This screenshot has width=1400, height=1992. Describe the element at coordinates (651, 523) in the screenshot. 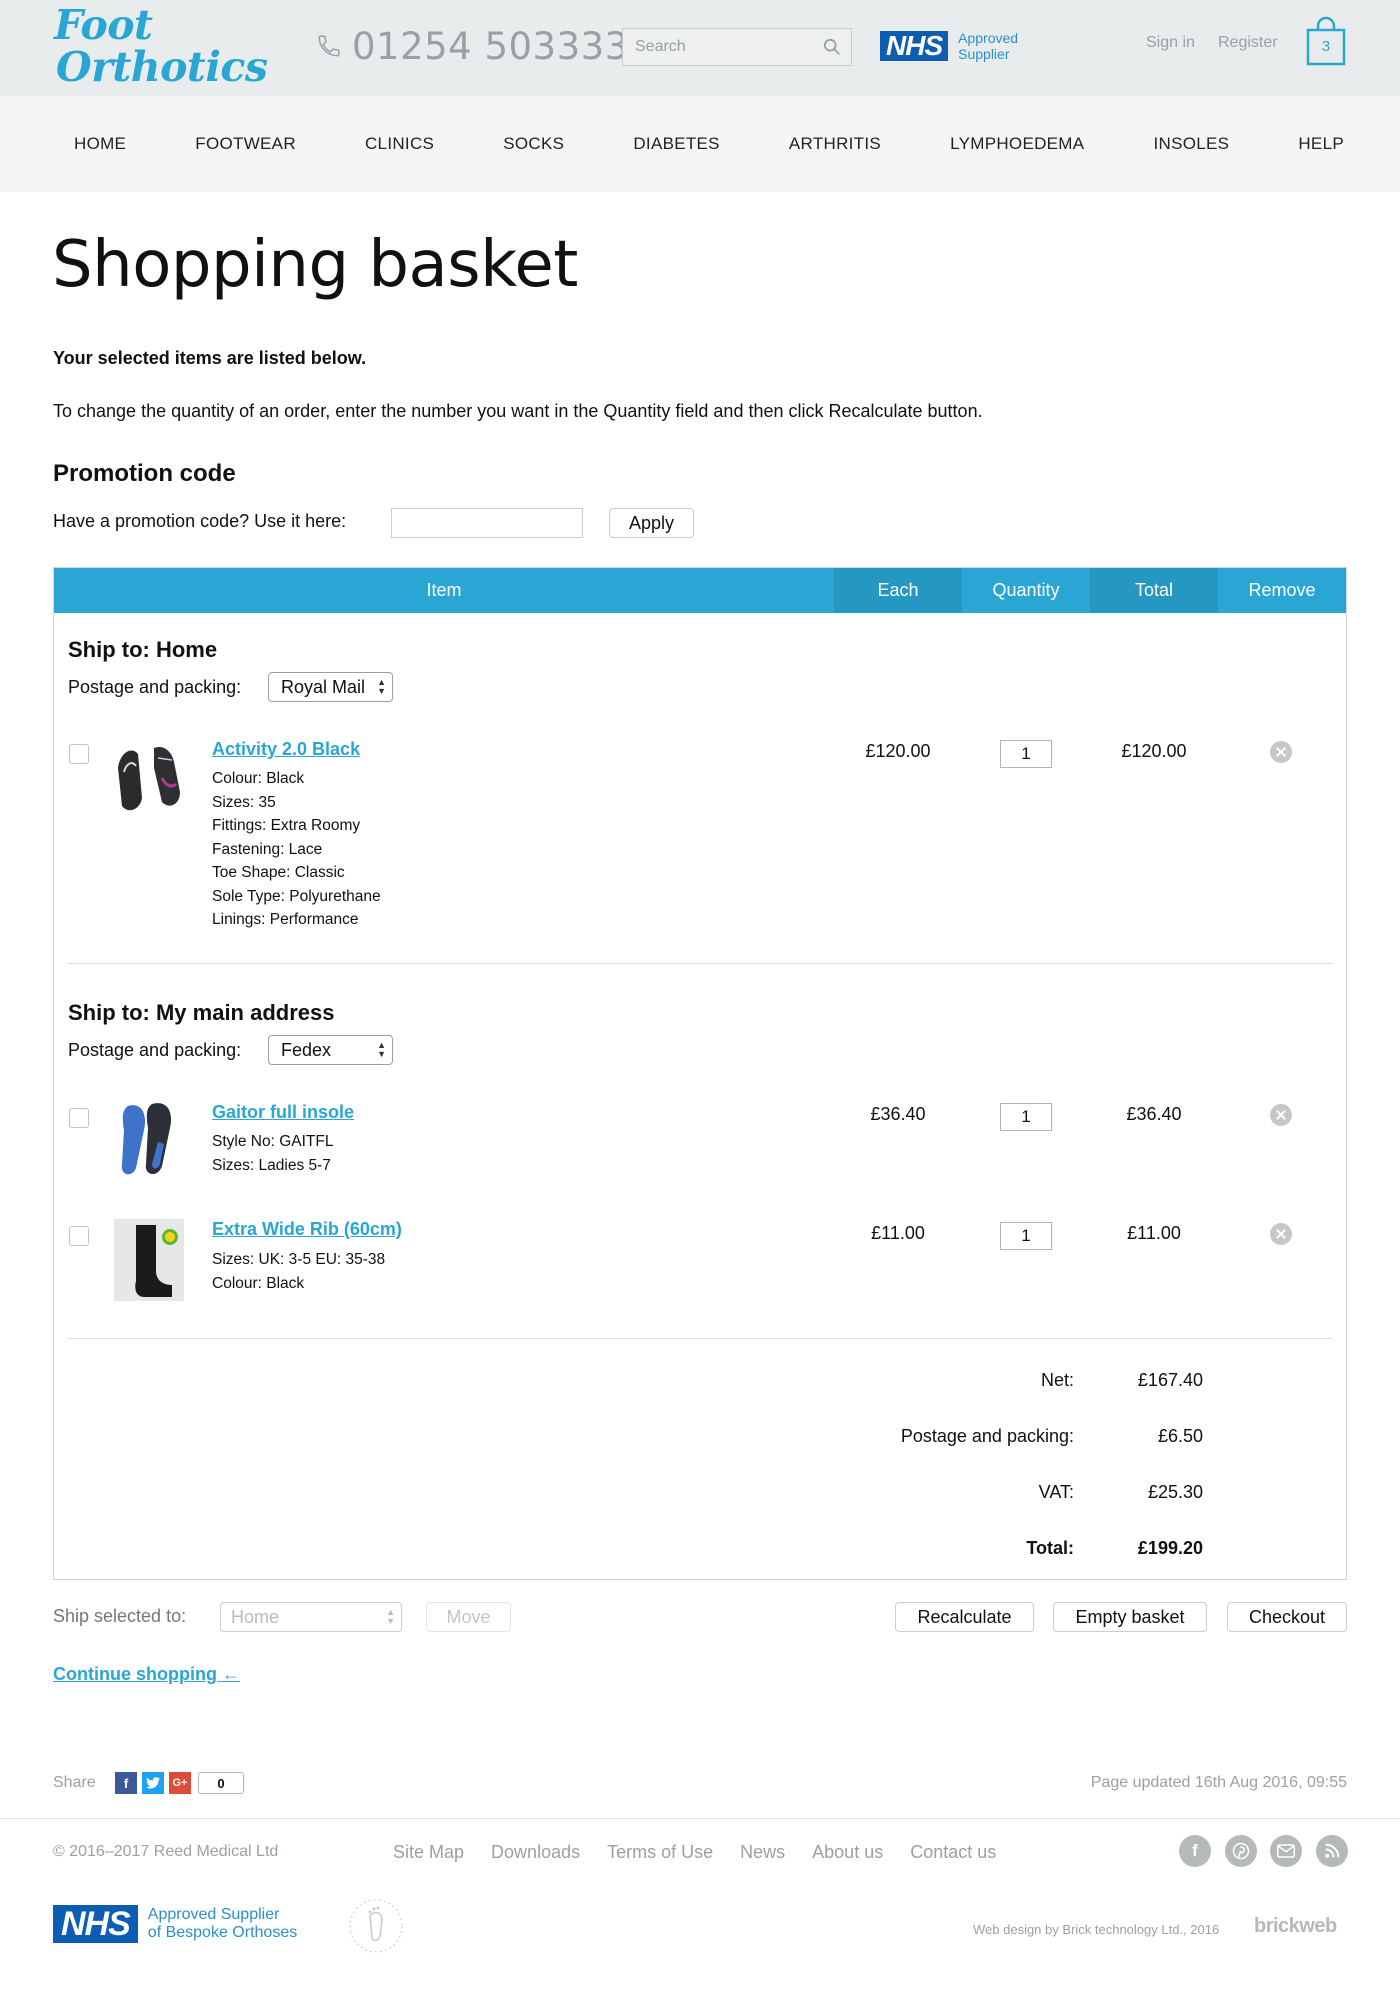

I see `apply-button: Apply` at that location.